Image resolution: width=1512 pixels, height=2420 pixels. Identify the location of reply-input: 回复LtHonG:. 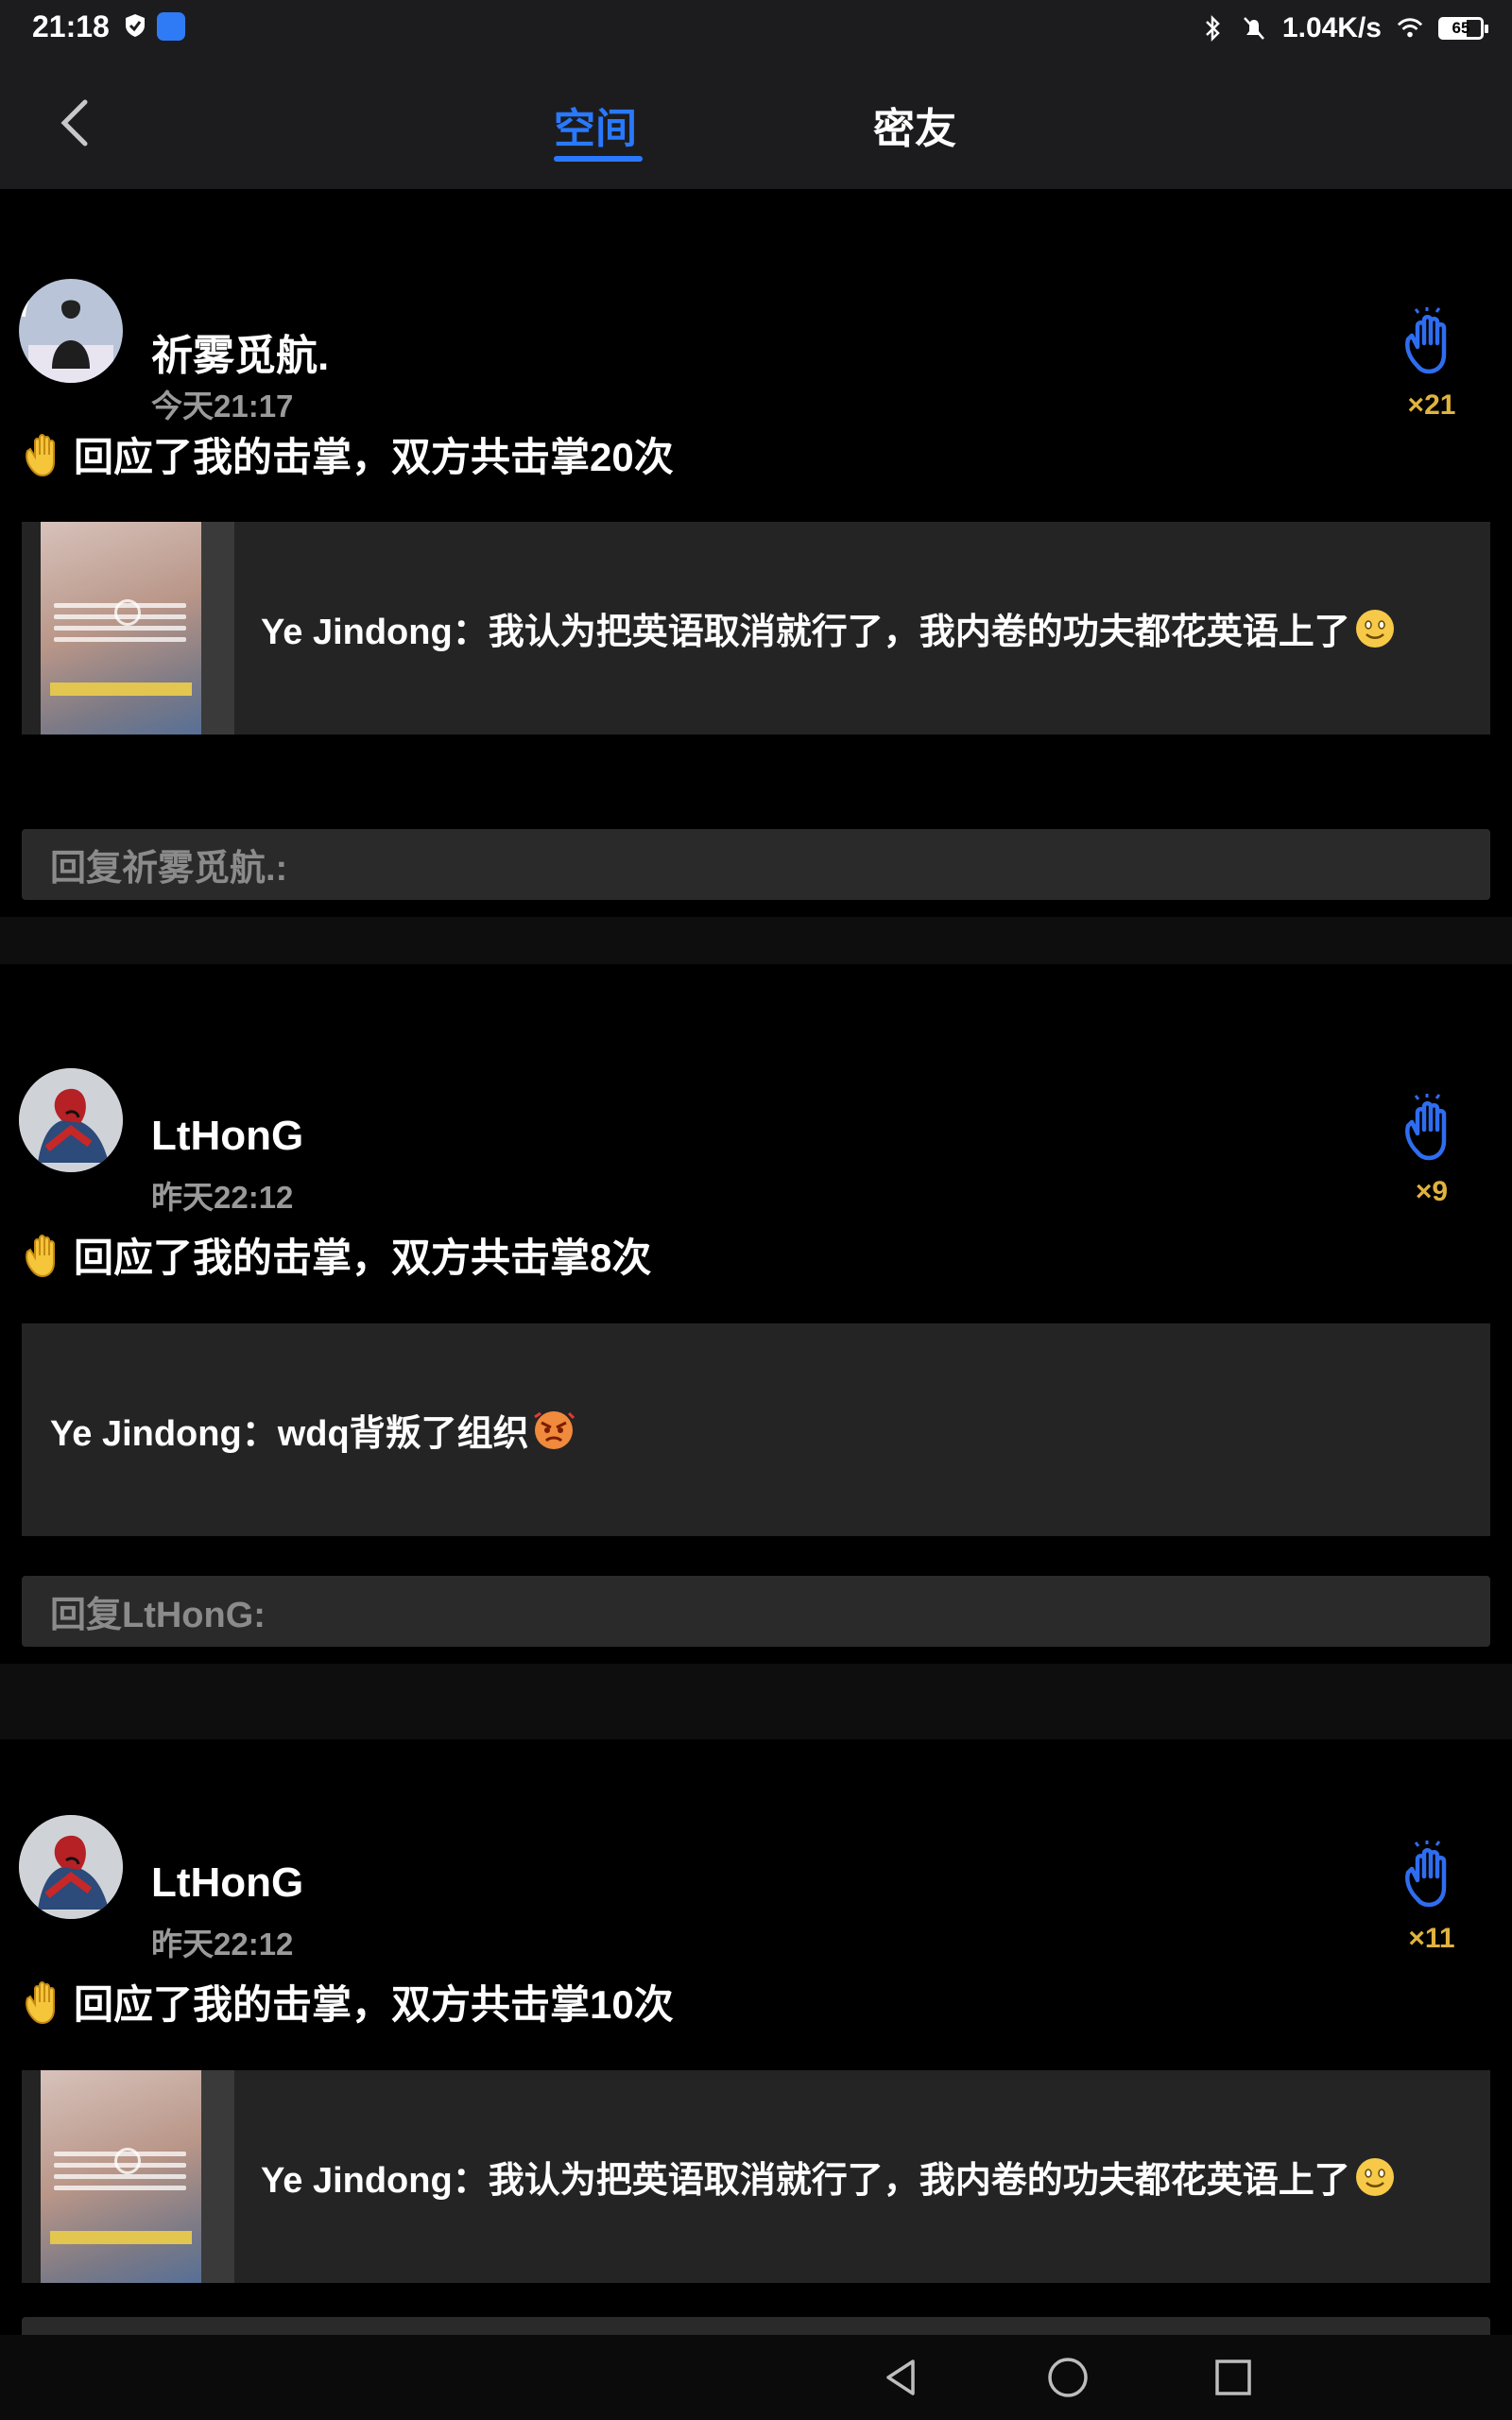
(756, 1611).